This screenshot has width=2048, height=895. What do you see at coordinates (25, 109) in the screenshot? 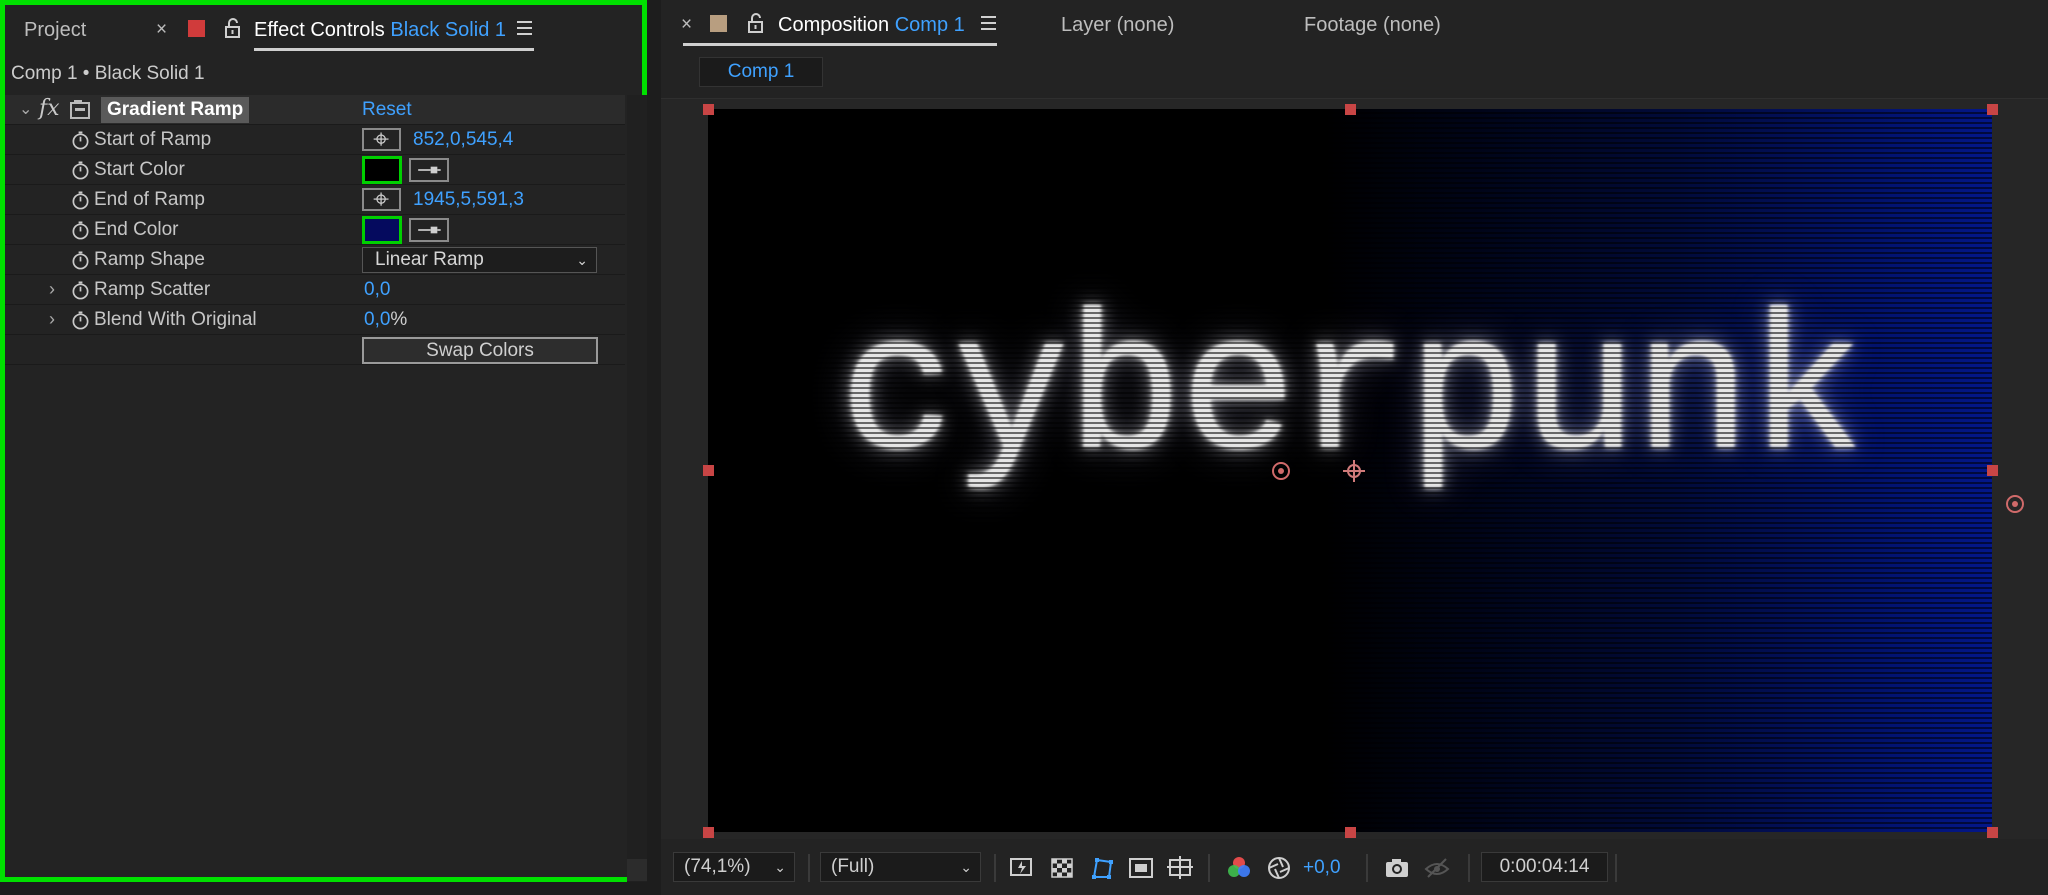
I see `twirl-down-icon: ⌄` at bounding box center [25, 109].